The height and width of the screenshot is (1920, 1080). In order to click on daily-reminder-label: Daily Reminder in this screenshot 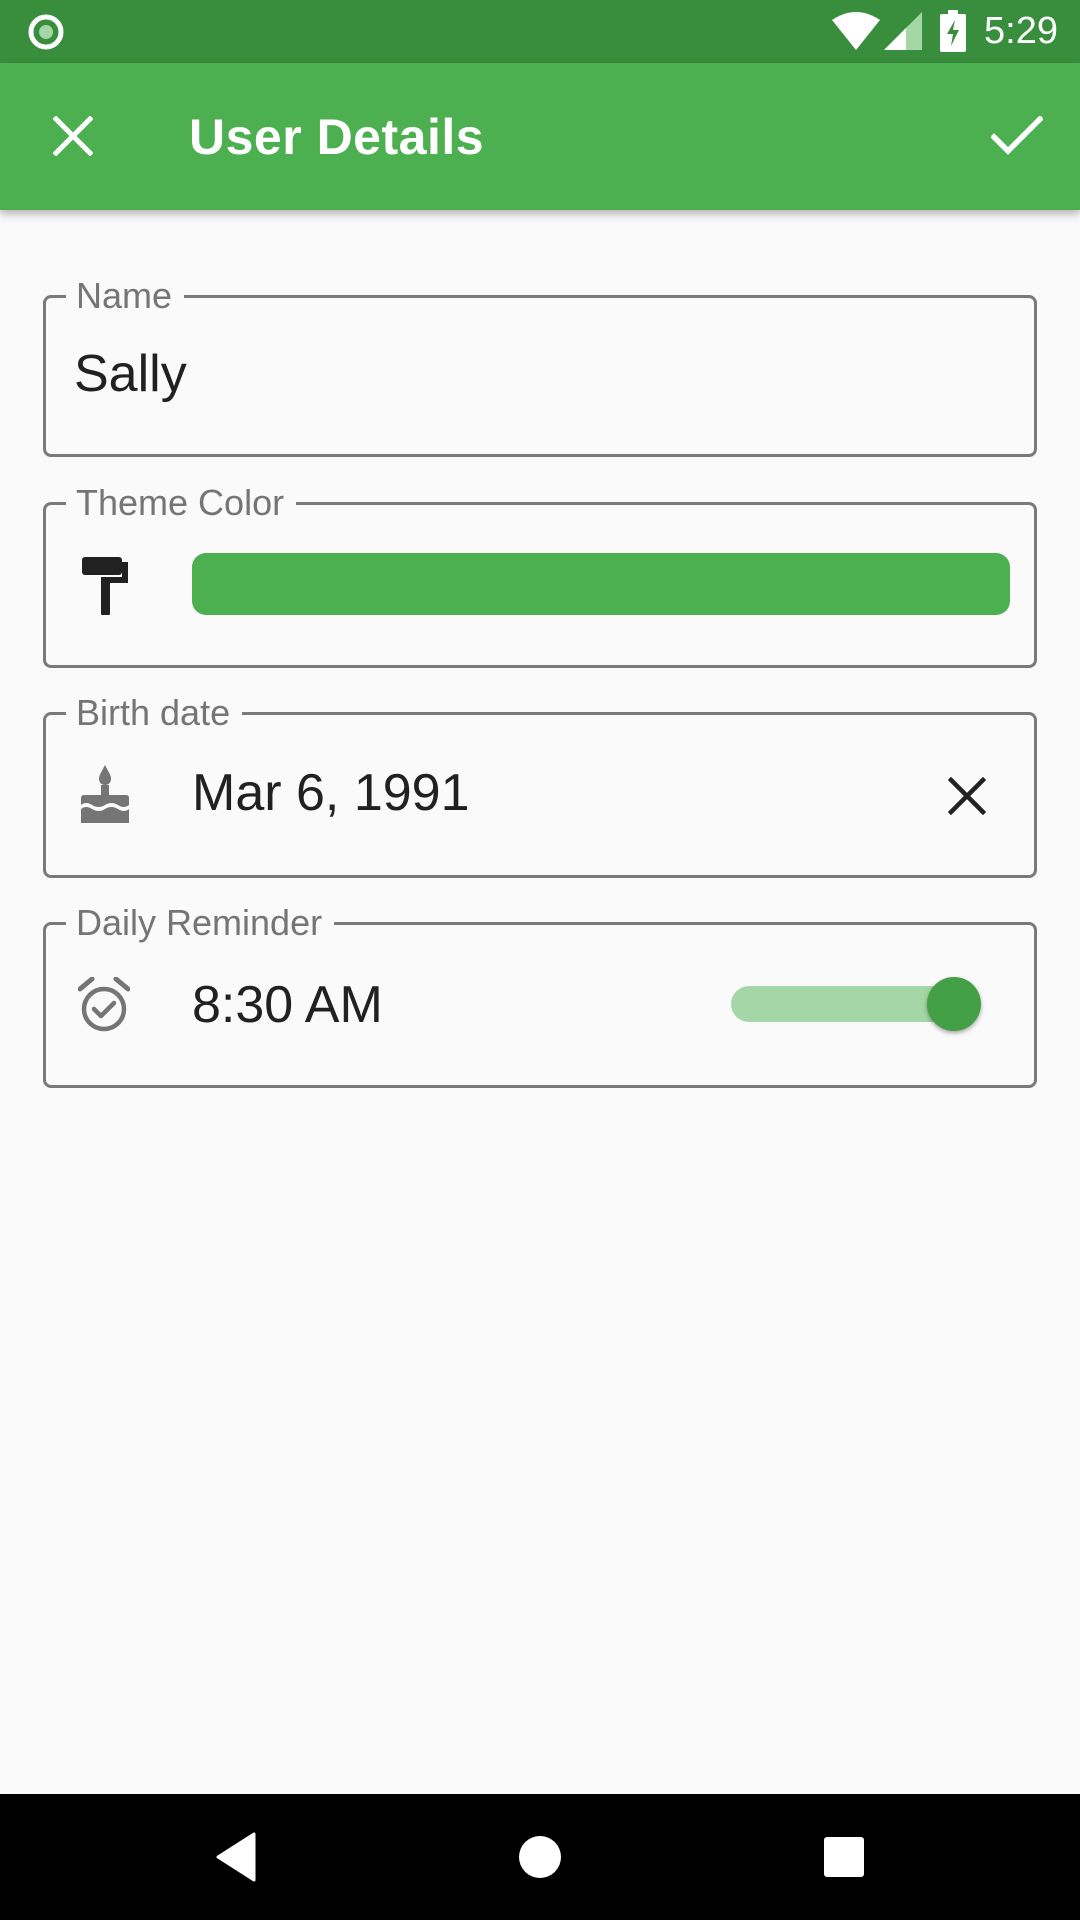, I will do `click(200, 923)`.